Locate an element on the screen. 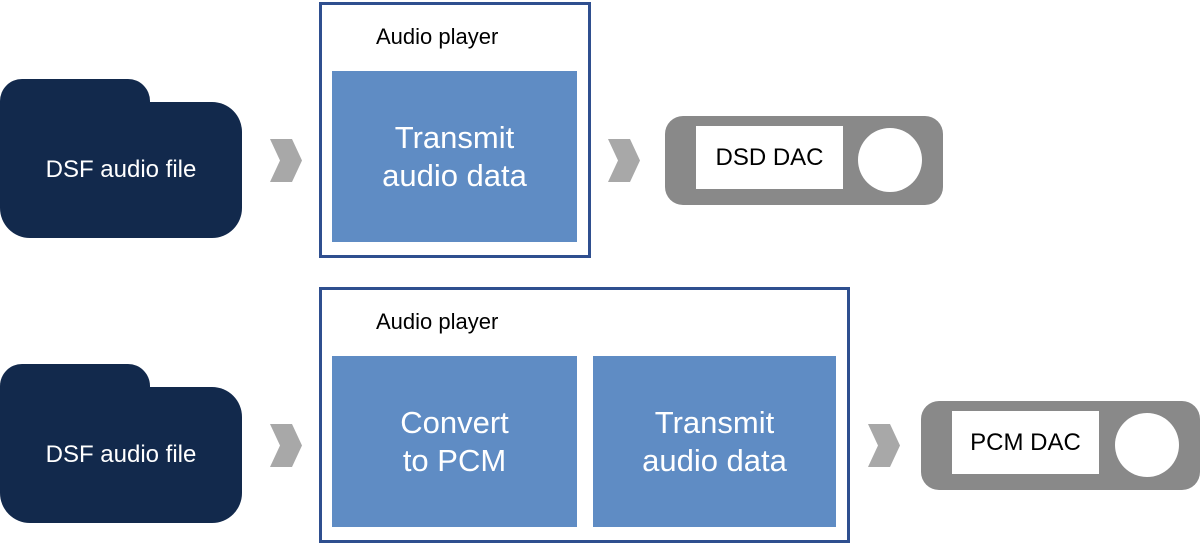 The width and height of the screenshot is (1200, 544). dac-screen: DSD DAC is located at coordinates (769, 157).